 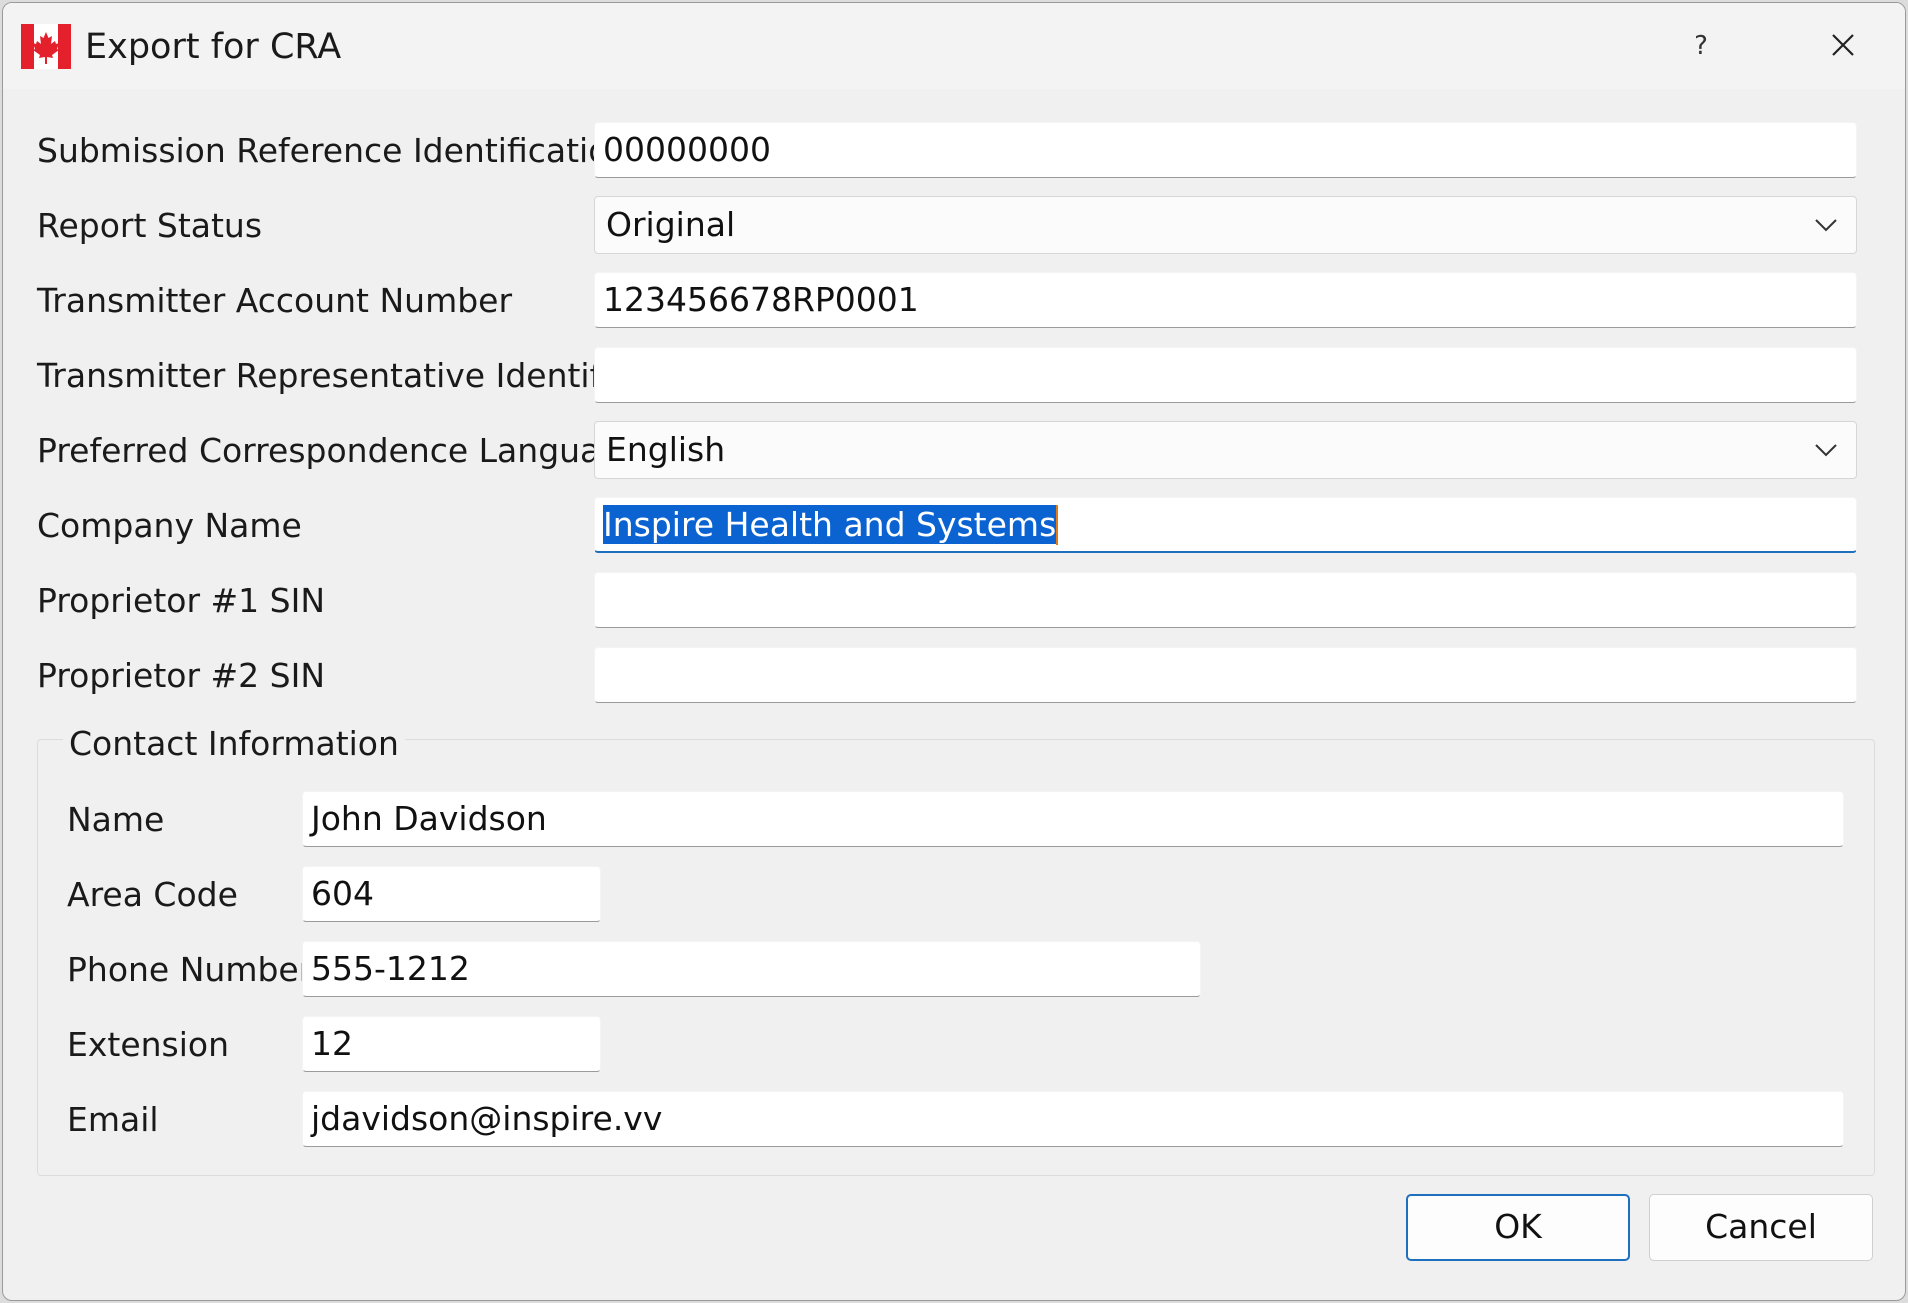 What do you see at coordinates (339, 450) in the screenshot?
I see `language-label: Preferred Correspondence Language` at bounding box center [339, 450].